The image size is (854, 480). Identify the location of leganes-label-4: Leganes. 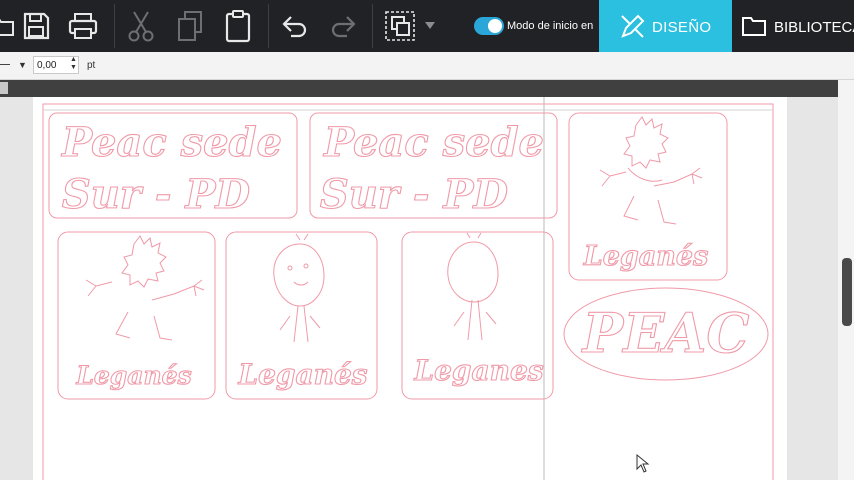
(478, 370).